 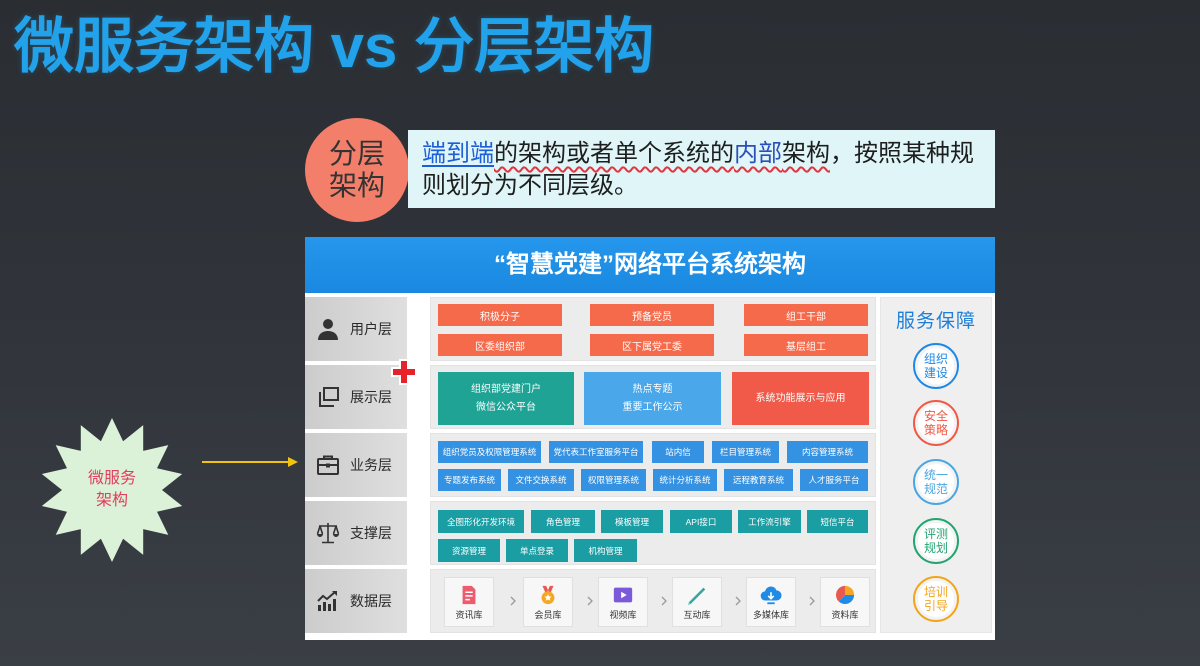 What do you see at coordinates (935, 489) in the screenshot?
I see `service-item-line-2: 规范` at bounding box center [935, 489].